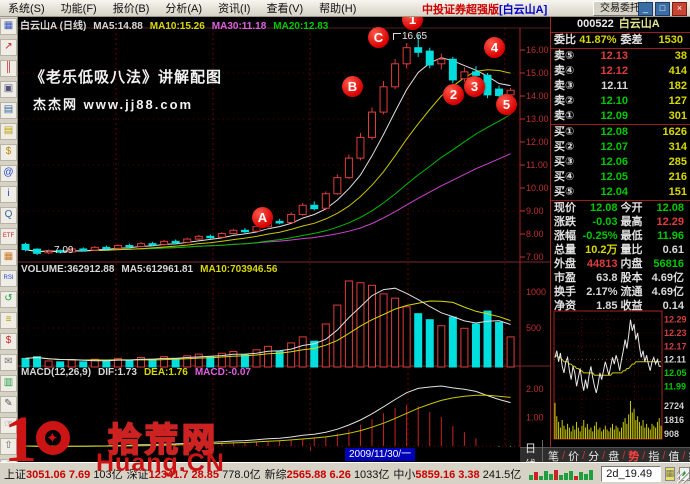  I want to click on bid-row-3: 买③ 12.06 285, so click(620, 162).